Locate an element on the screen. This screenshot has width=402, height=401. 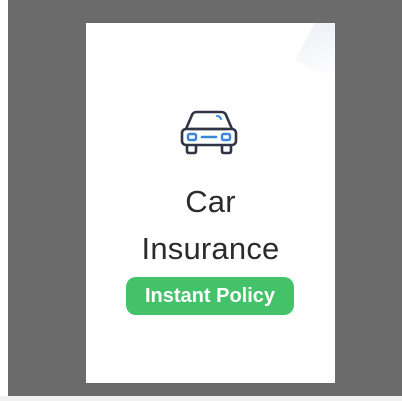
card-corner-decoration is located at coordinates (315, 51).